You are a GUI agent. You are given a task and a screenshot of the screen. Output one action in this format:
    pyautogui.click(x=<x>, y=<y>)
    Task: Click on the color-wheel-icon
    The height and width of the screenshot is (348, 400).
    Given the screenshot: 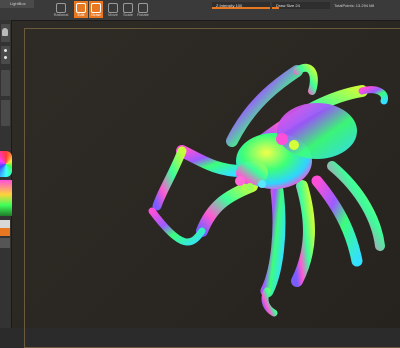 What is the action you would take?
    pyautogui.click(x=6, y=164)
    